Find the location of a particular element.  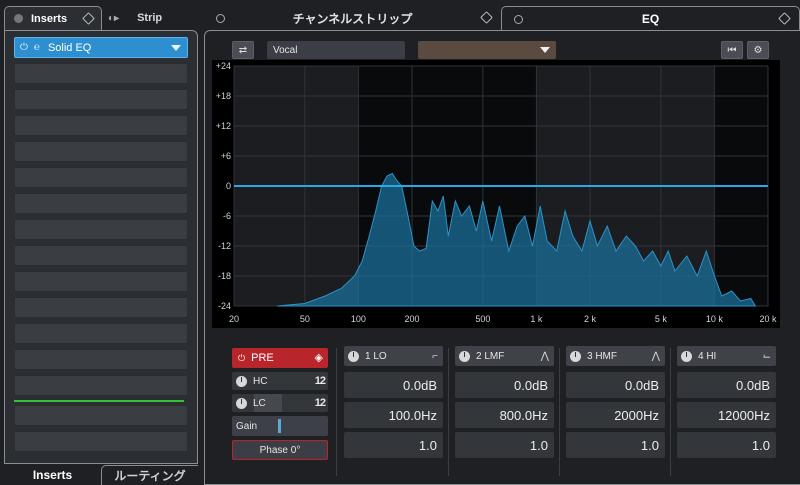

lc-slope: 12 is located at coordinates (320, 403).